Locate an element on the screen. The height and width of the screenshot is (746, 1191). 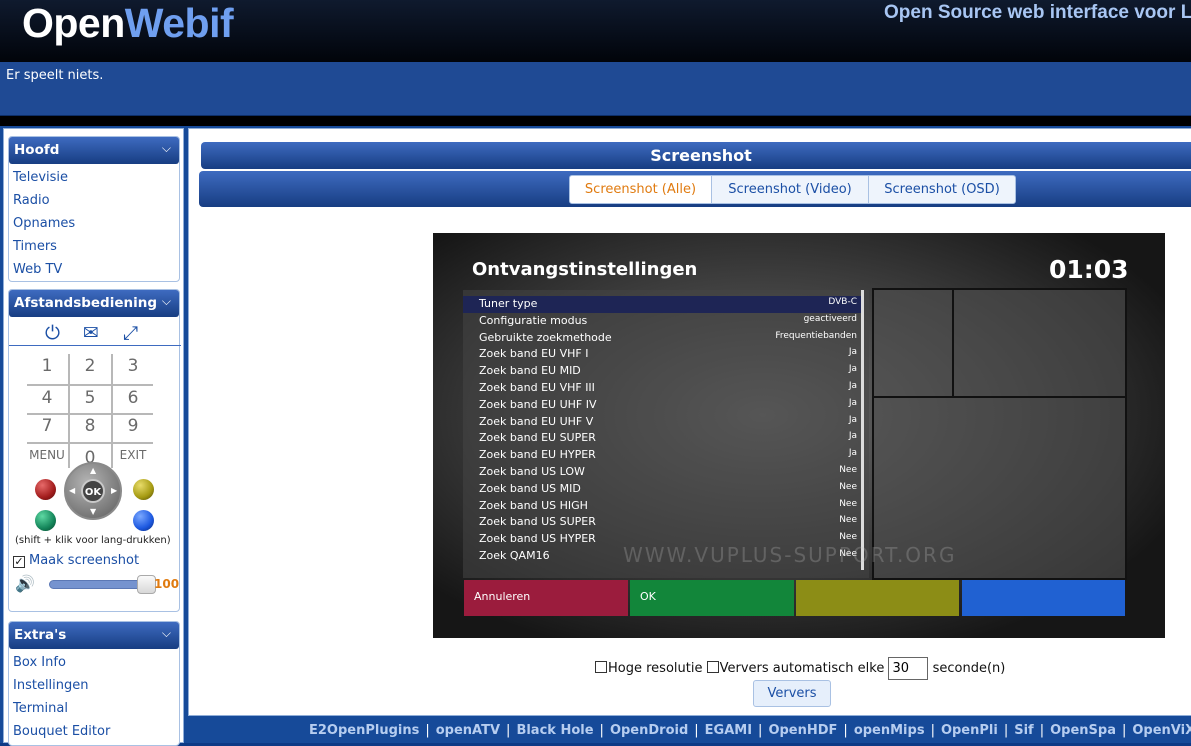
screenshot-checkbox: ✓ Maak screenshot is located at coordinates (76, 560).